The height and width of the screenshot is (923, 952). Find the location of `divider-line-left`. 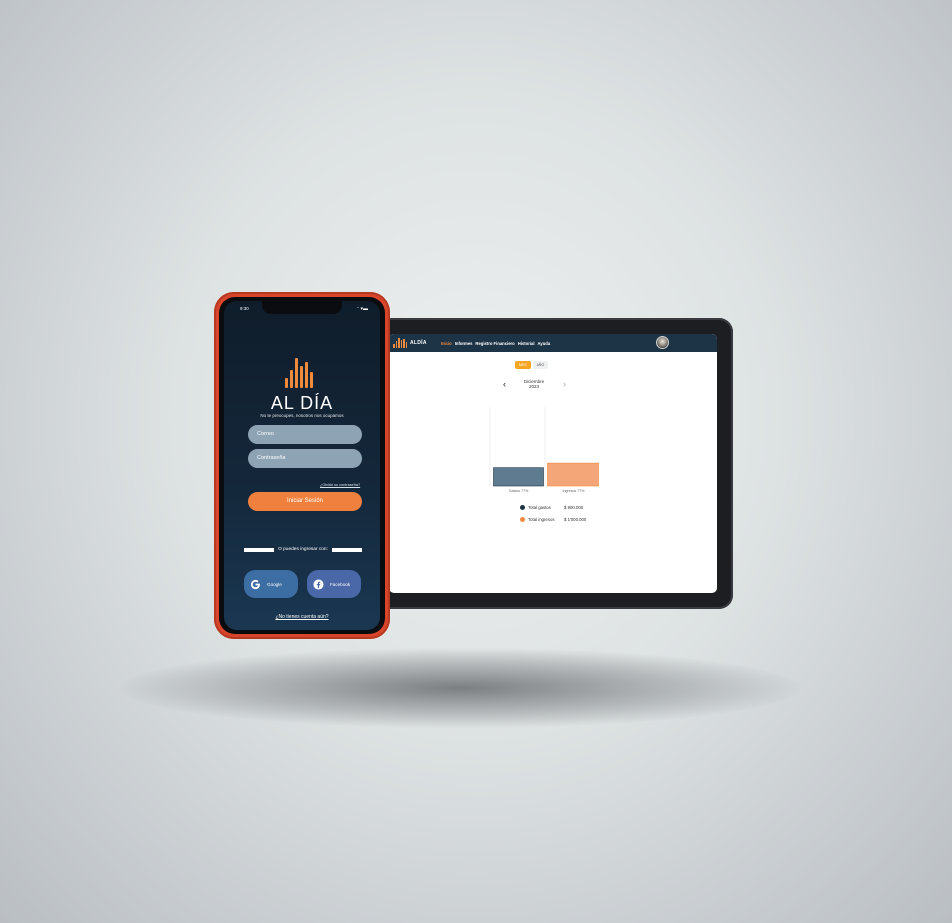

divider-line-left is located at coordinates (259, 549).